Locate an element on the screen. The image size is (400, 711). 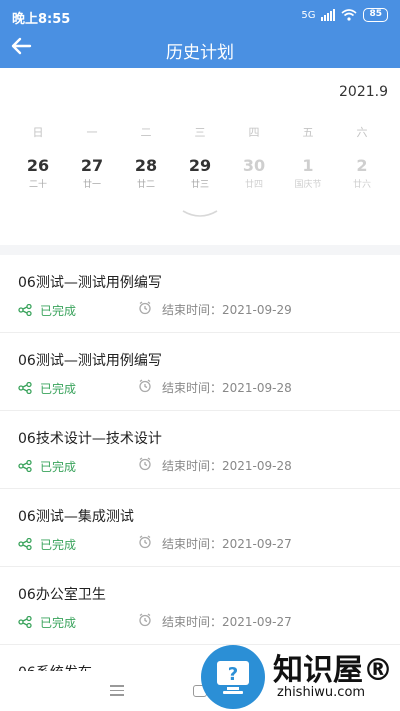
plan-title: 06测试—集成测试 is located at coordinates (76, 517).